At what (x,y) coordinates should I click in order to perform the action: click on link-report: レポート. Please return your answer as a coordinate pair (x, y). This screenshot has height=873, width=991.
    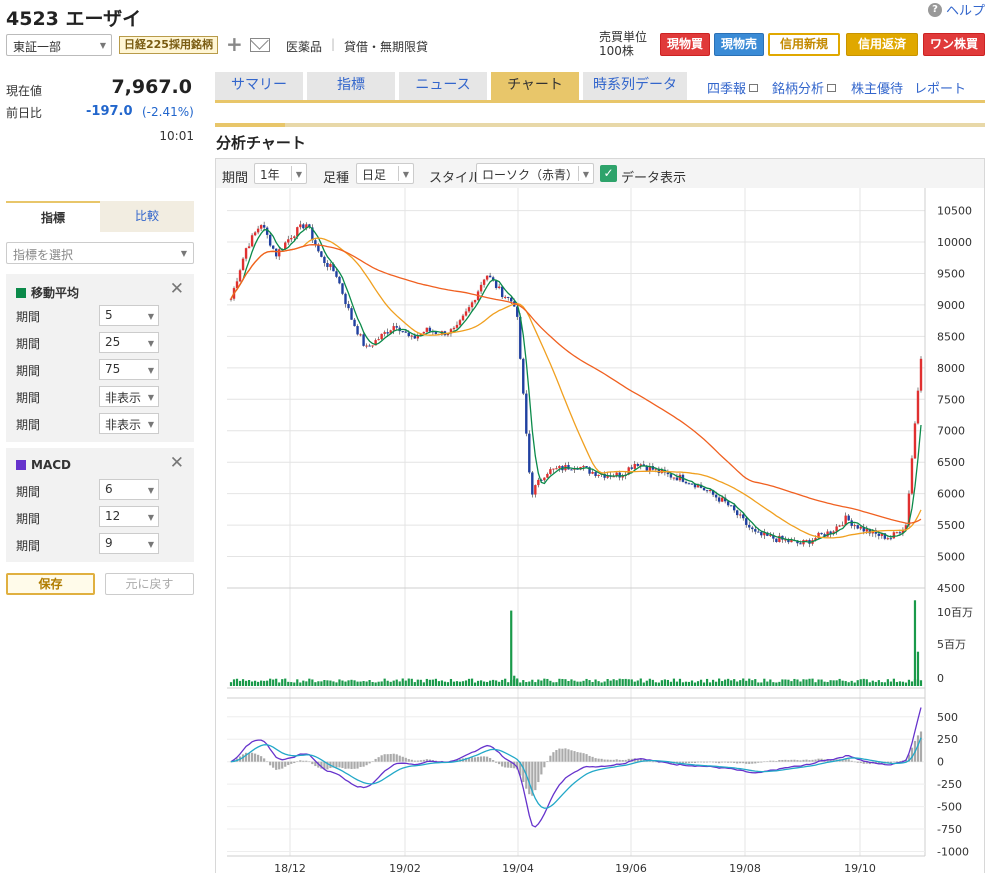
    Looking at the image, I should click on (940, 87).